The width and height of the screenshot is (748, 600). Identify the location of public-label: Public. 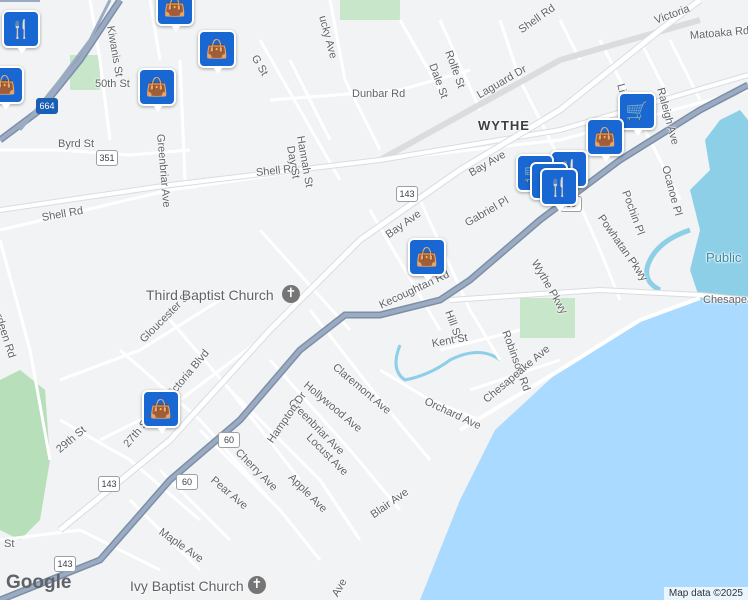
(724, 257).